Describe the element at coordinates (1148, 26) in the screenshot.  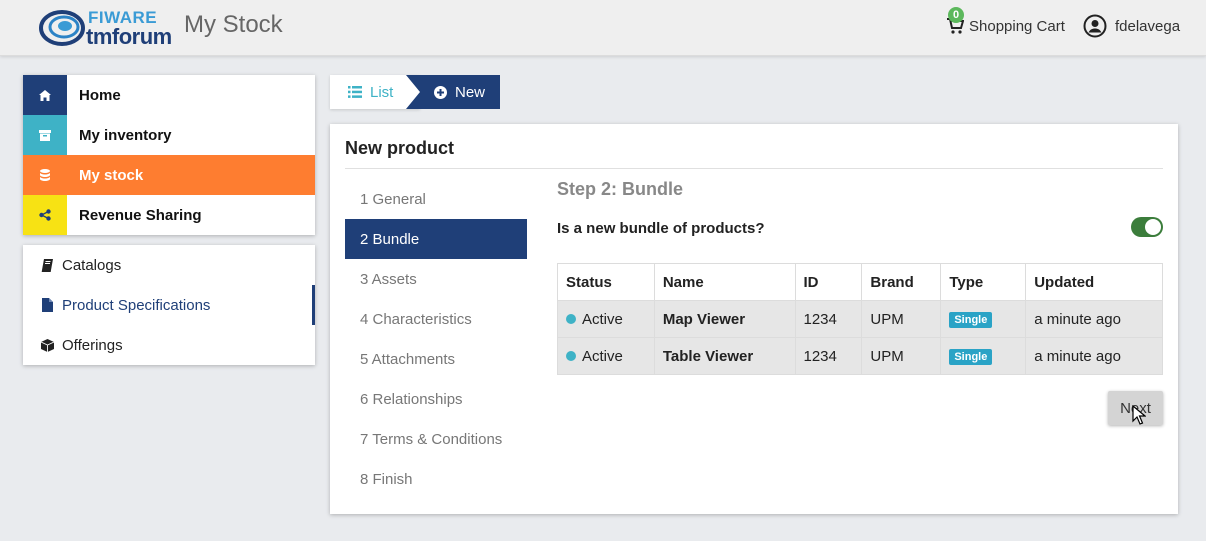
I see `username: fdelavega` at that location.